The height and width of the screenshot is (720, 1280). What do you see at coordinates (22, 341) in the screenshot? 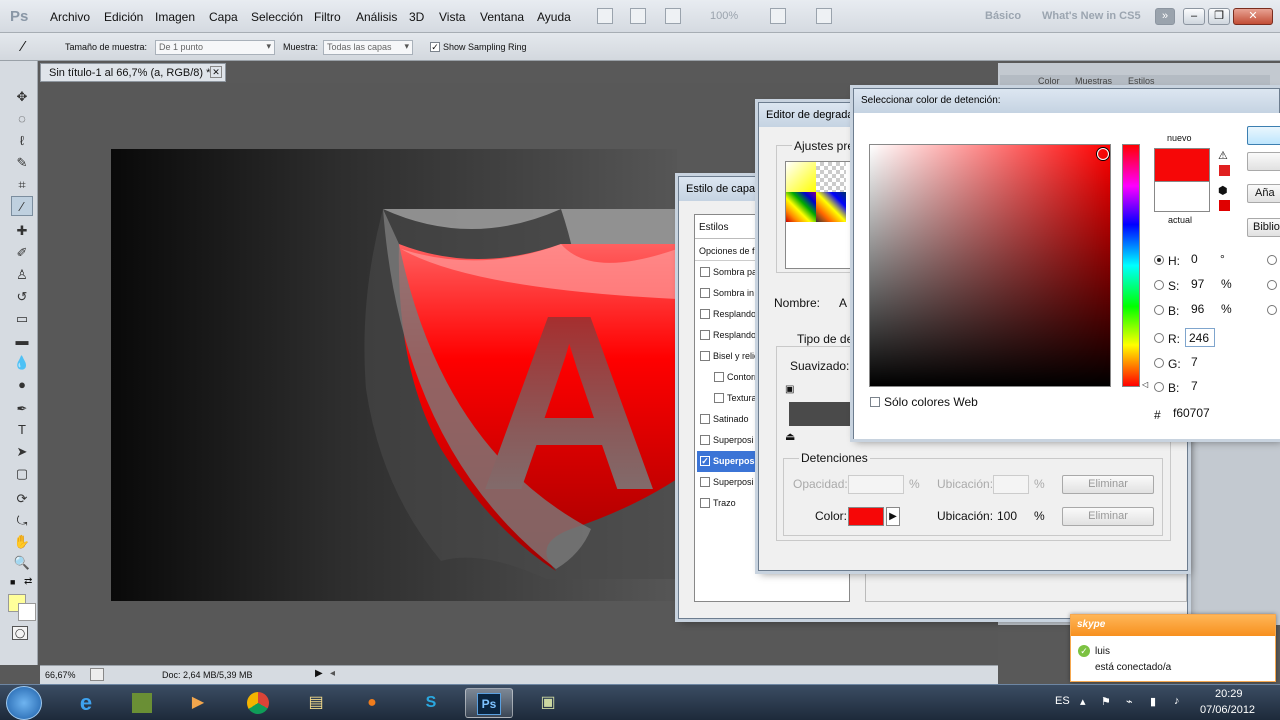
I see `gradient-tool-icon: ▬` at bounding box center [22, 341].